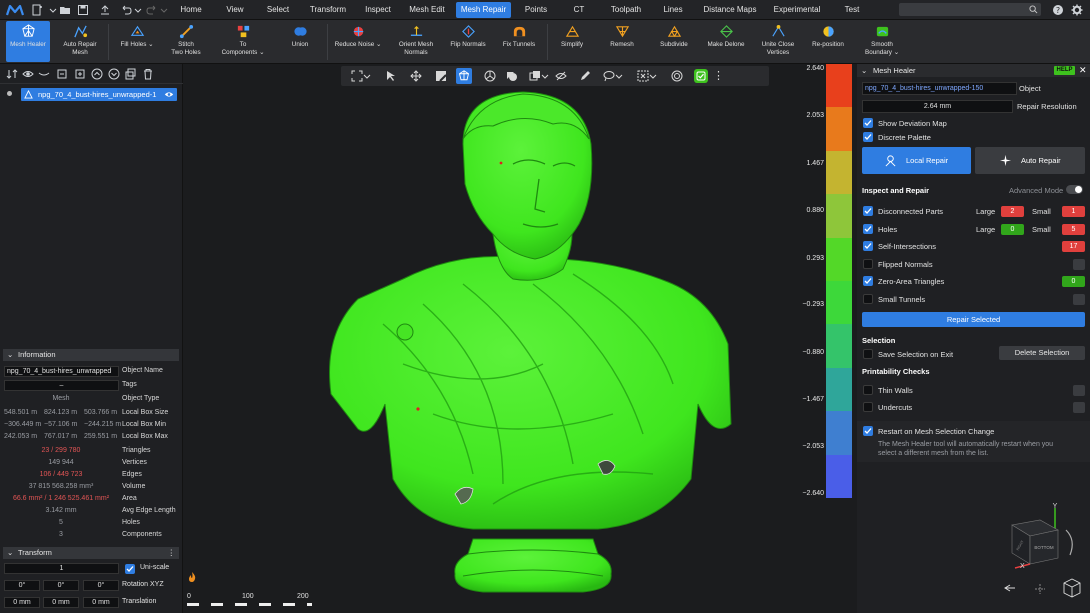  Describe the element at coordinates (677, 76) in the screenshot. I see `target-icon` at that location.